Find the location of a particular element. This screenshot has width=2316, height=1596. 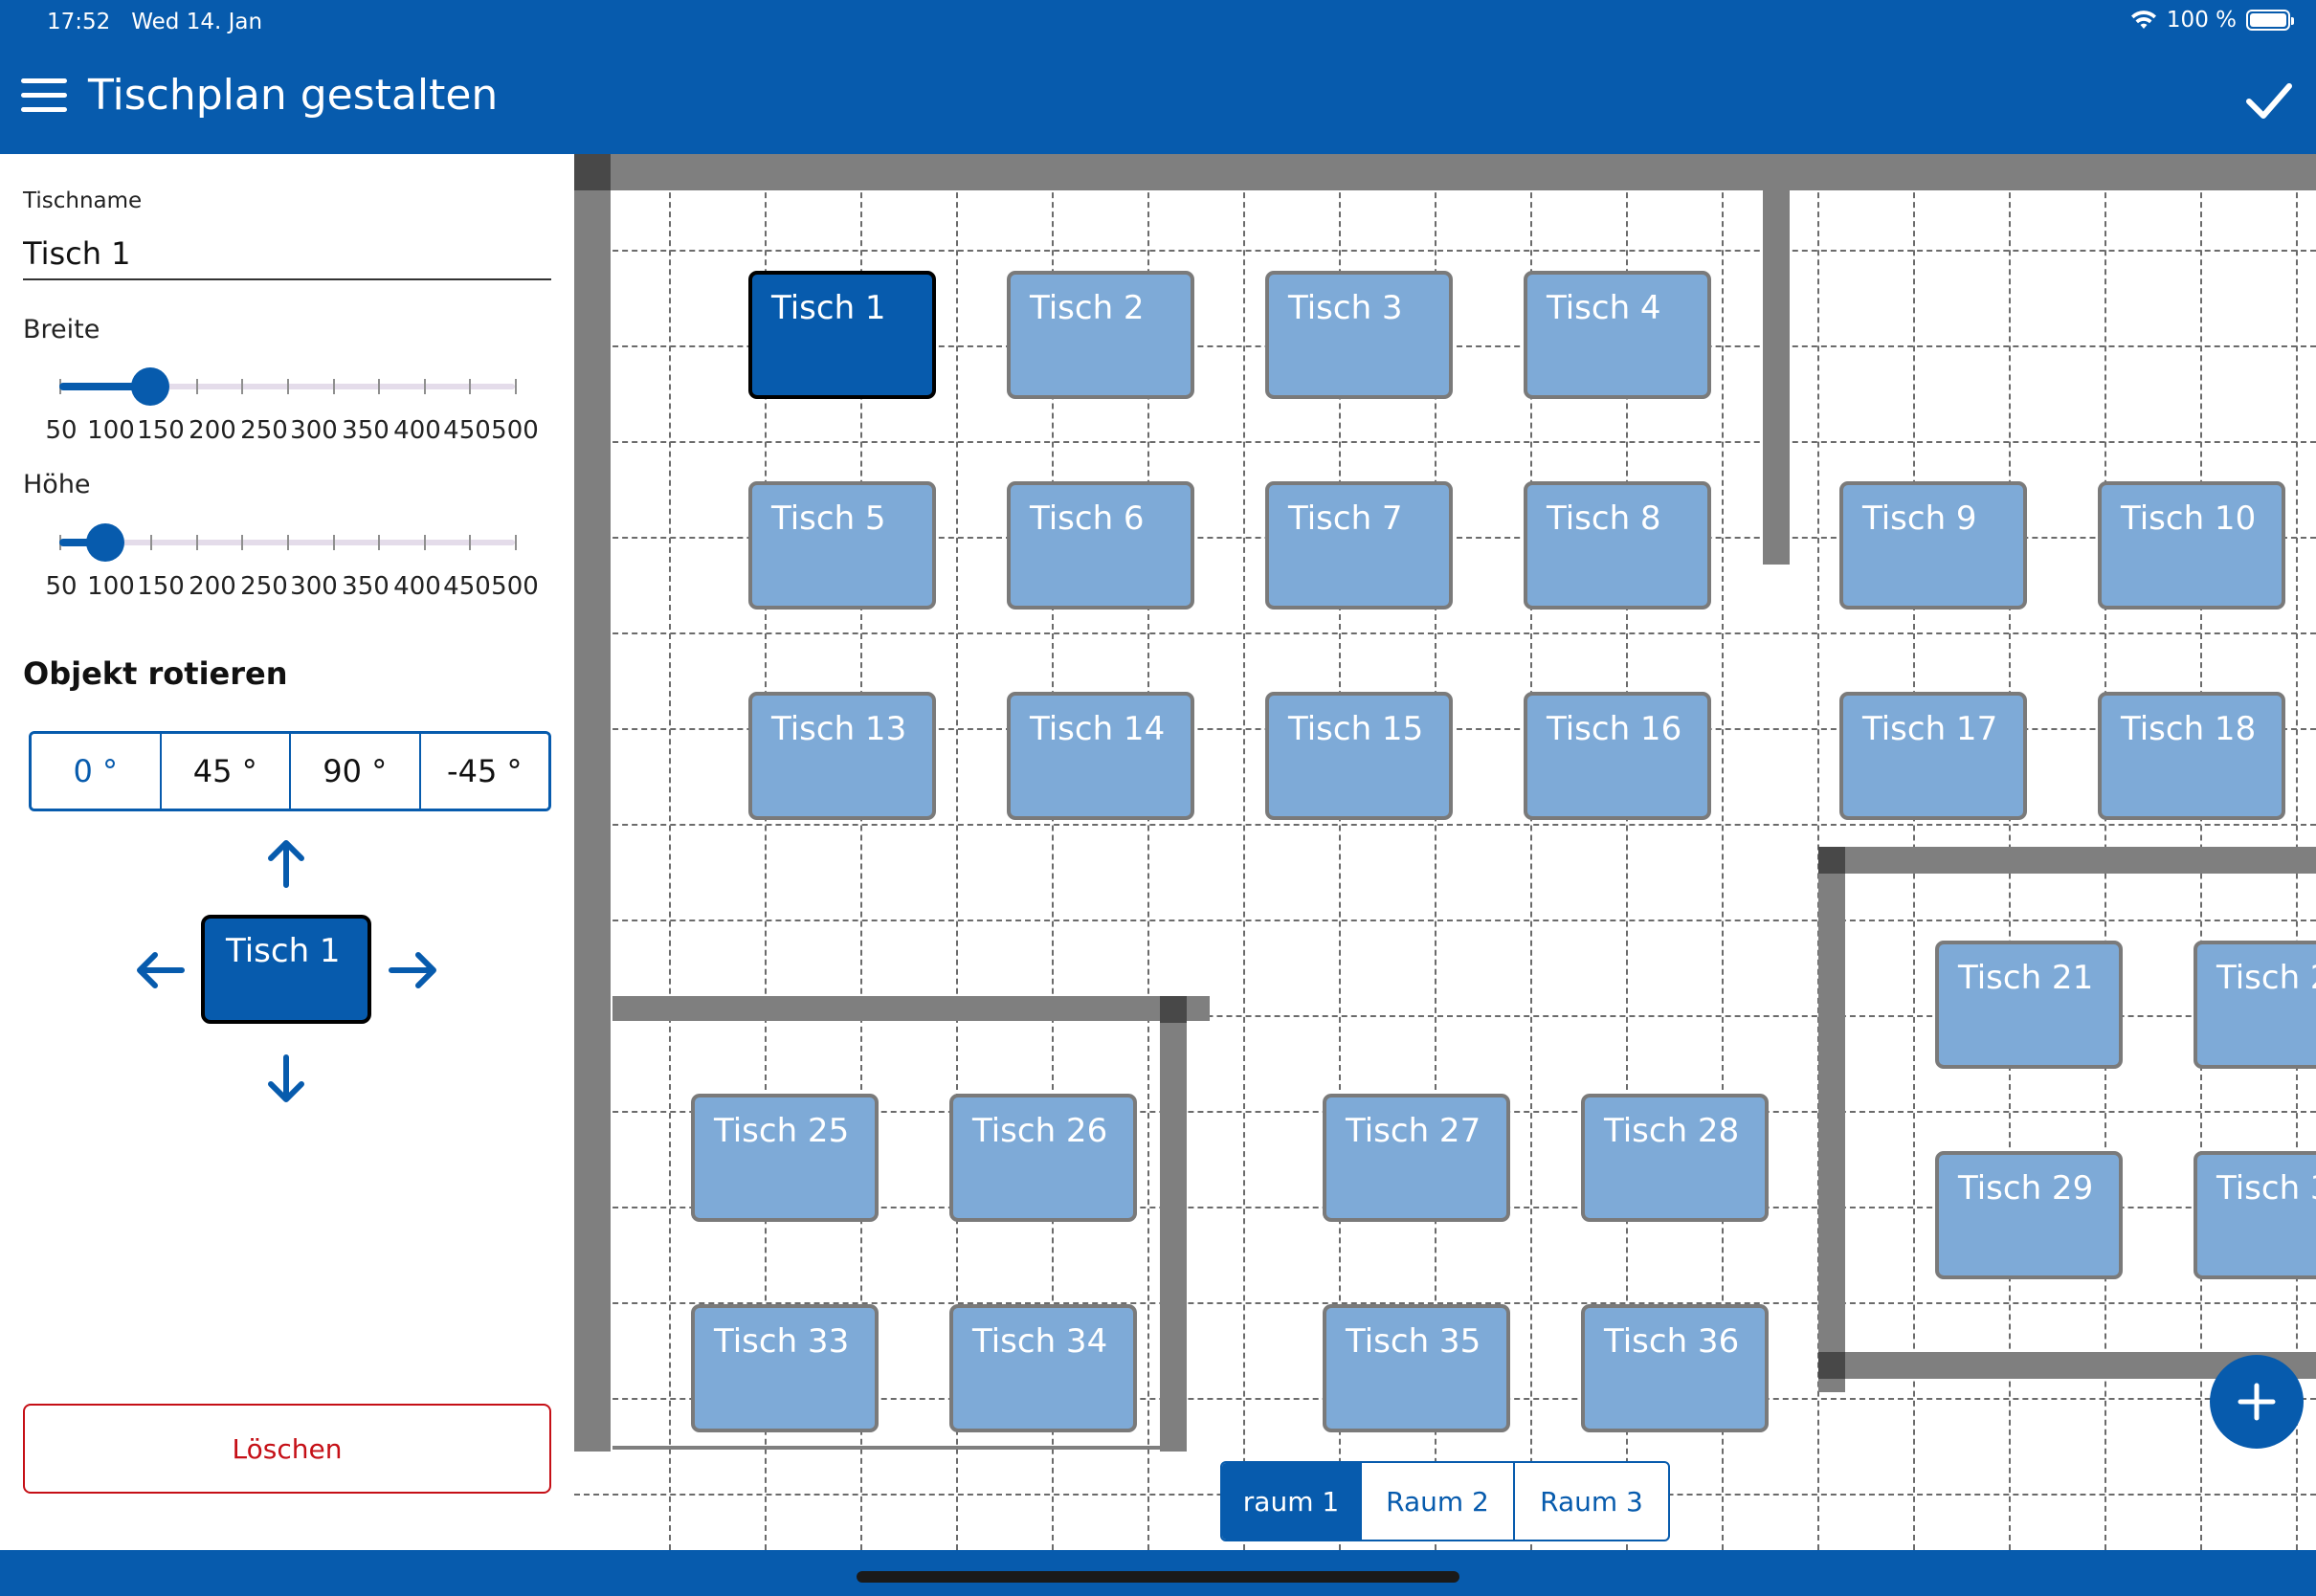

table-tisch-34: Tisch 34 is located at coordinates (1043, 1368).